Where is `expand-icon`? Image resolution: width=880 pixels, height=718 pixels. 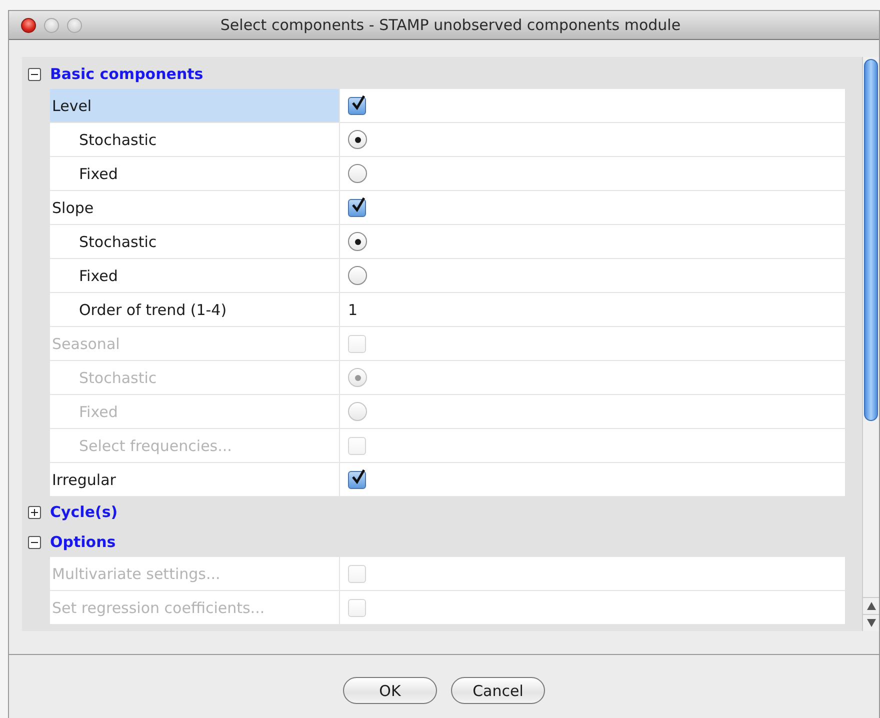 expand-icon is located at coordinates (34, 512).